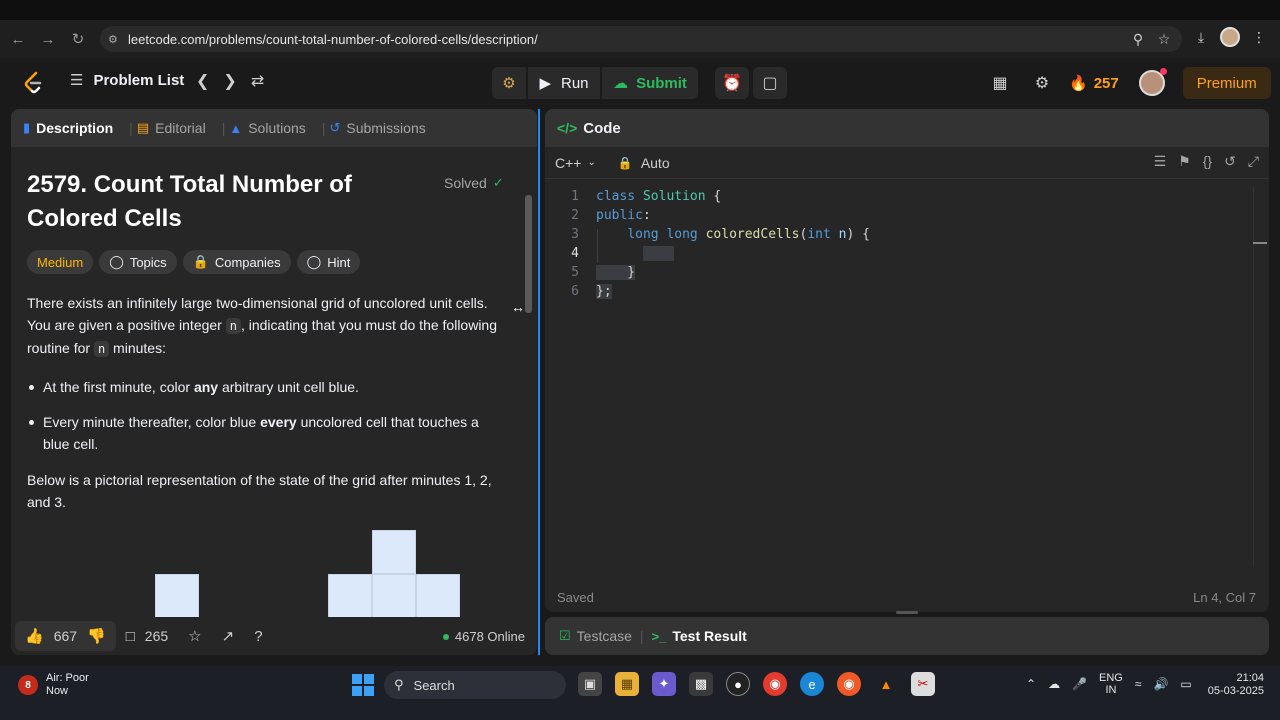  I want to click on companies-tag: 🔒 Companies, so click(236, 262).